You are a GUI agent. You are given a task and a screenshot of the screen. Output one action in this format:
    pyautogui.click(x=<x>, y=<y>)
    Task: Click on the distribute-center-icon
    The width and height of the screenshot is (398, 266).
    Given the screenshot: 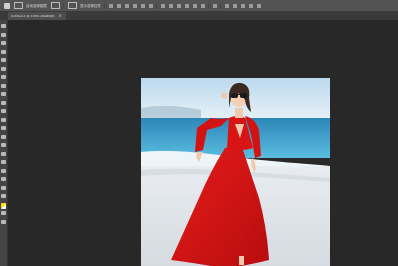 What is the action you would take?
    pyautogui.click(x=195, y=5)
    